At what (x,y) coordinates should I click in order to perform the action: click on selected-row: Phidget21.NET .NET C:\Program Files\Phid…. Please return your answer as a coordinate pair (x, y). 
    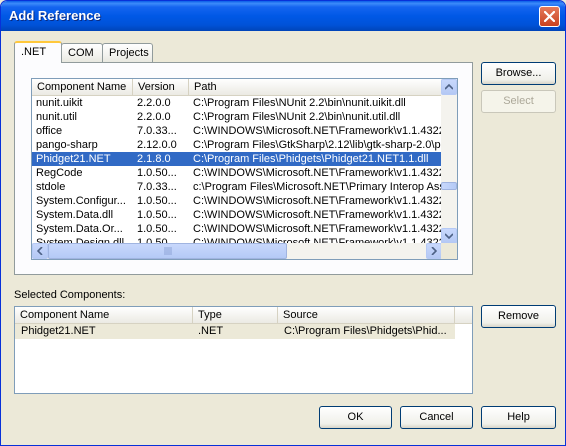
    Looking at the image, I should click on (235, 331).